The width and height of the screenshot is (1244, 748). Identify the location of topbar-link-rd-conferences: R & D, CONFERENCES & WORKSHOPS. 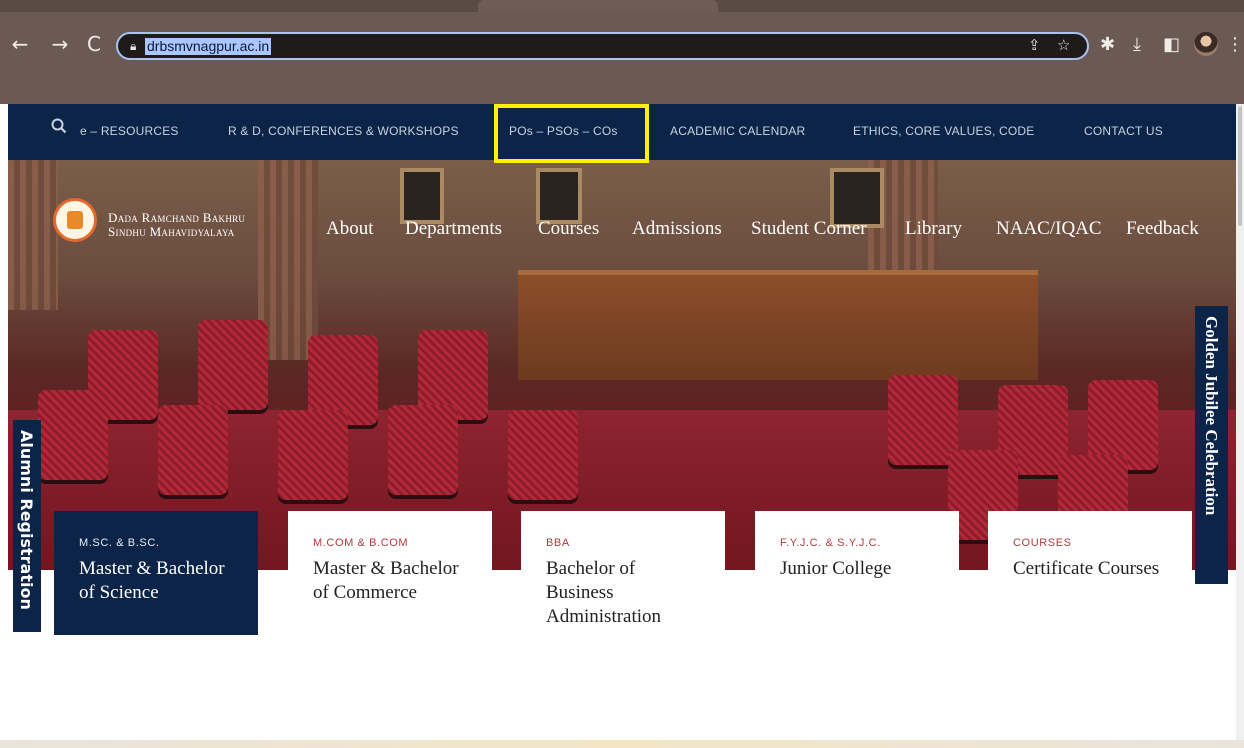
(343, 131).